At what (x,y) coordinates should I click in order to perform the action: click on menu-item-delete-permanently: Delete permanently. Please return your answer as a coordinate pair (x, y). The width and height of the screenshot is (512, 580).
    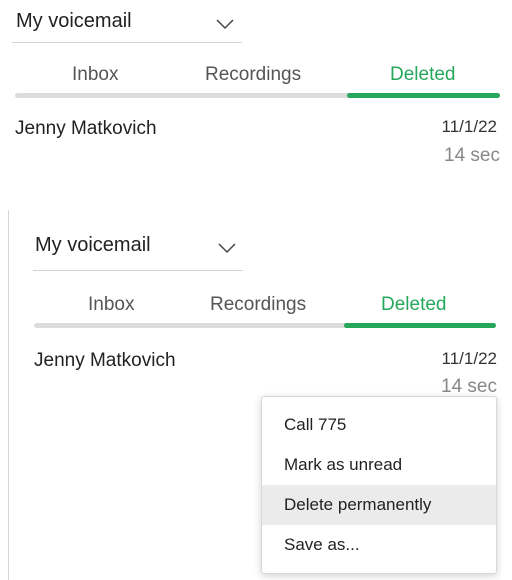
    Looking at the image, I should click on (379, 505).